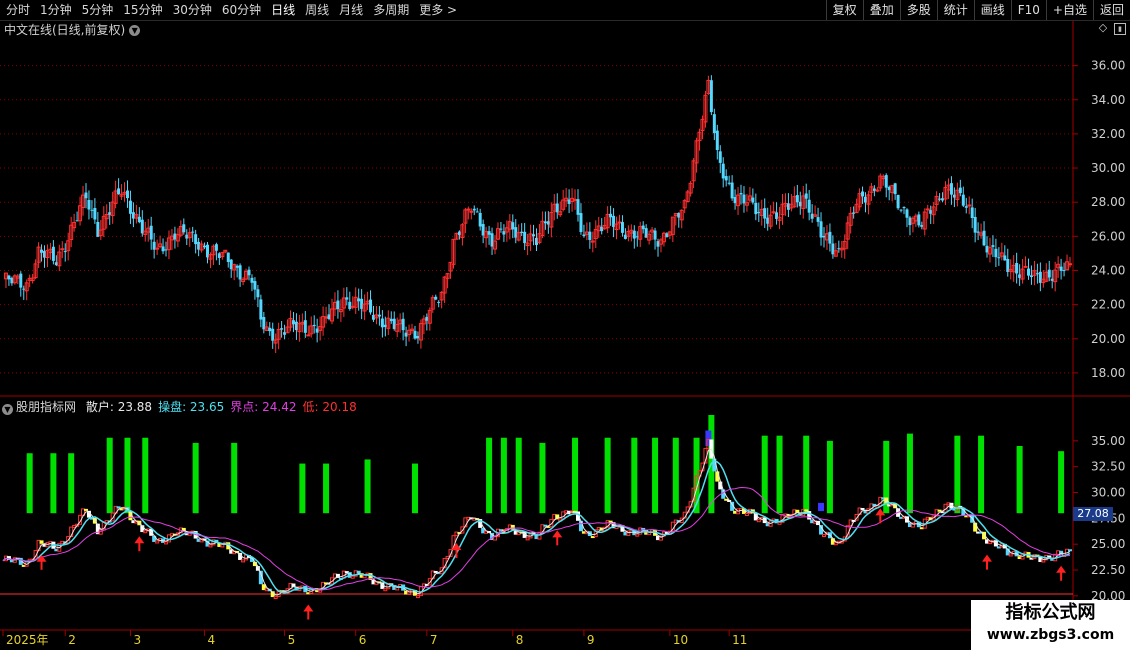 The width and height of the screenshot is (1130, 650). What do you see at coordinates (881, 10) in the screenshot?
I see `action-button-1: 叠加` at bounding box center [881, 10].